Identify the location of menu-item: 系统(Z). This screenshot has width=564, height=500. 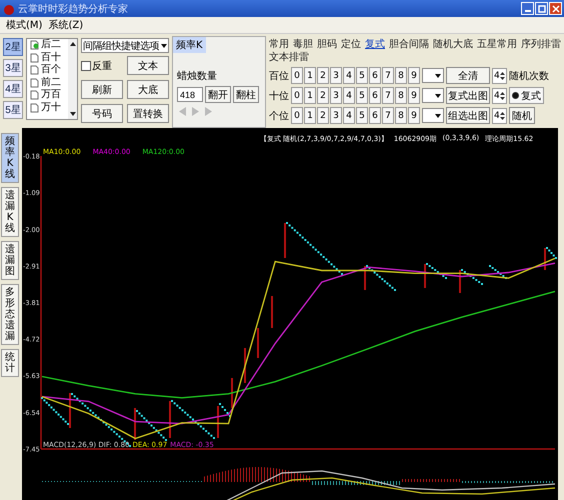
(66, 25).